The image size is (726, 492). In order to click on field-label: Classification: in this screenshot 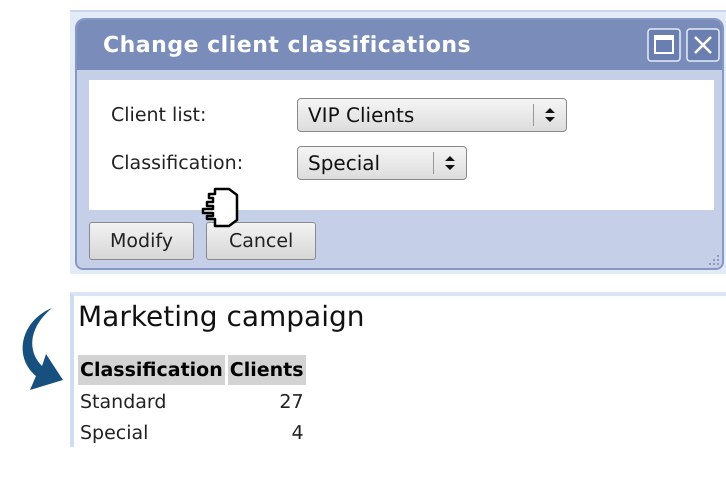, I will do `click(177, 163)`.